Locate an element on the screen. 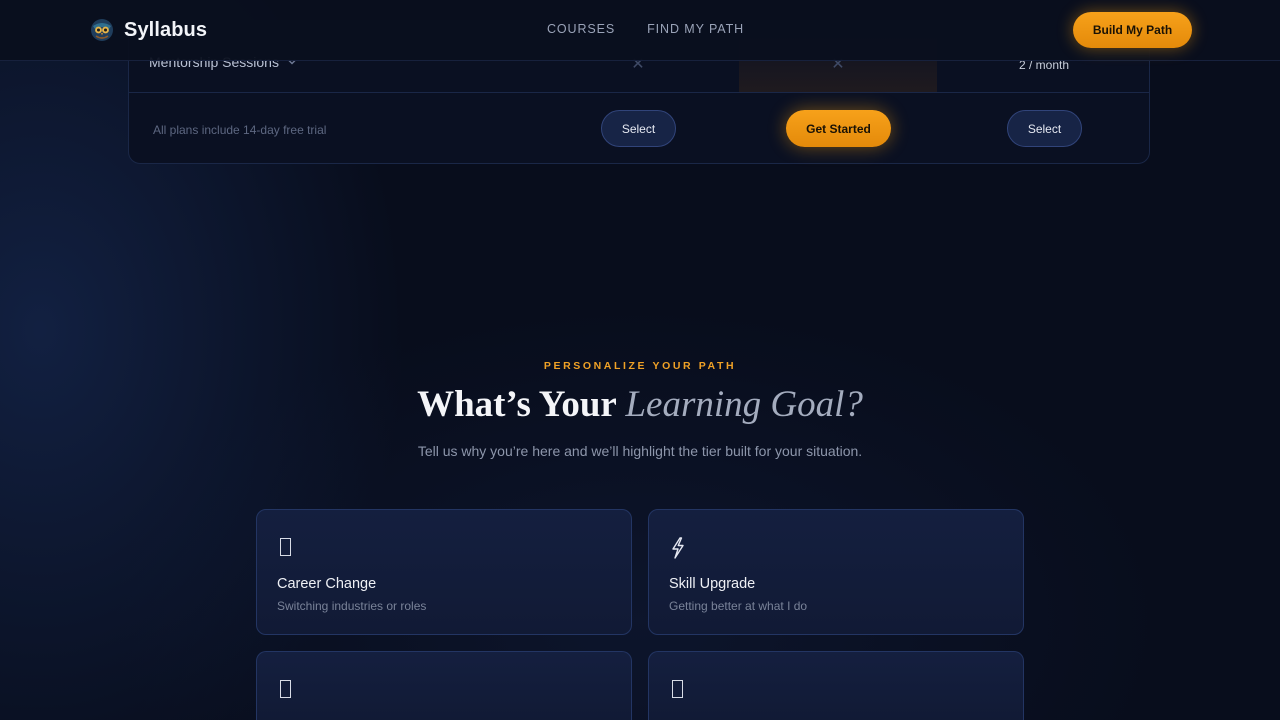  section-eyebrow: PERSONALIZE YOUR PATH is located at coordinates (640, 366).